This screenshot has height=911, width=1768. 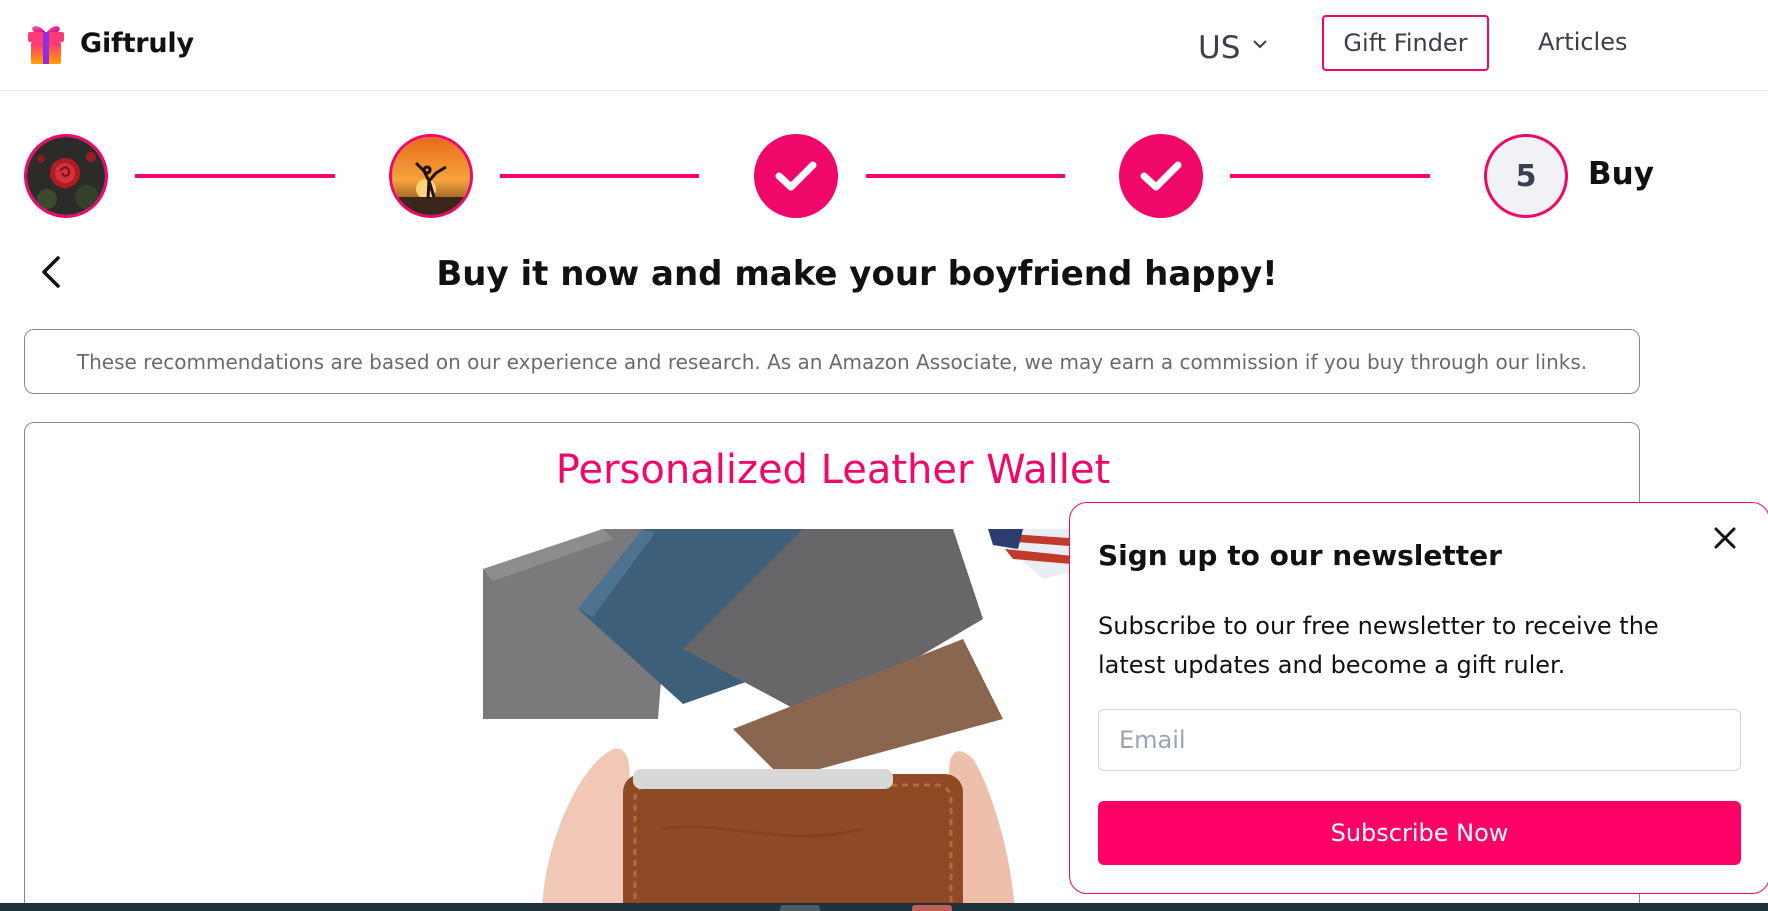 What do you see at coordinates (1300, 555) in the screenshot?
I see `newsletter-title: Sign up to our newsletter` at bounding box center [1300, 555].